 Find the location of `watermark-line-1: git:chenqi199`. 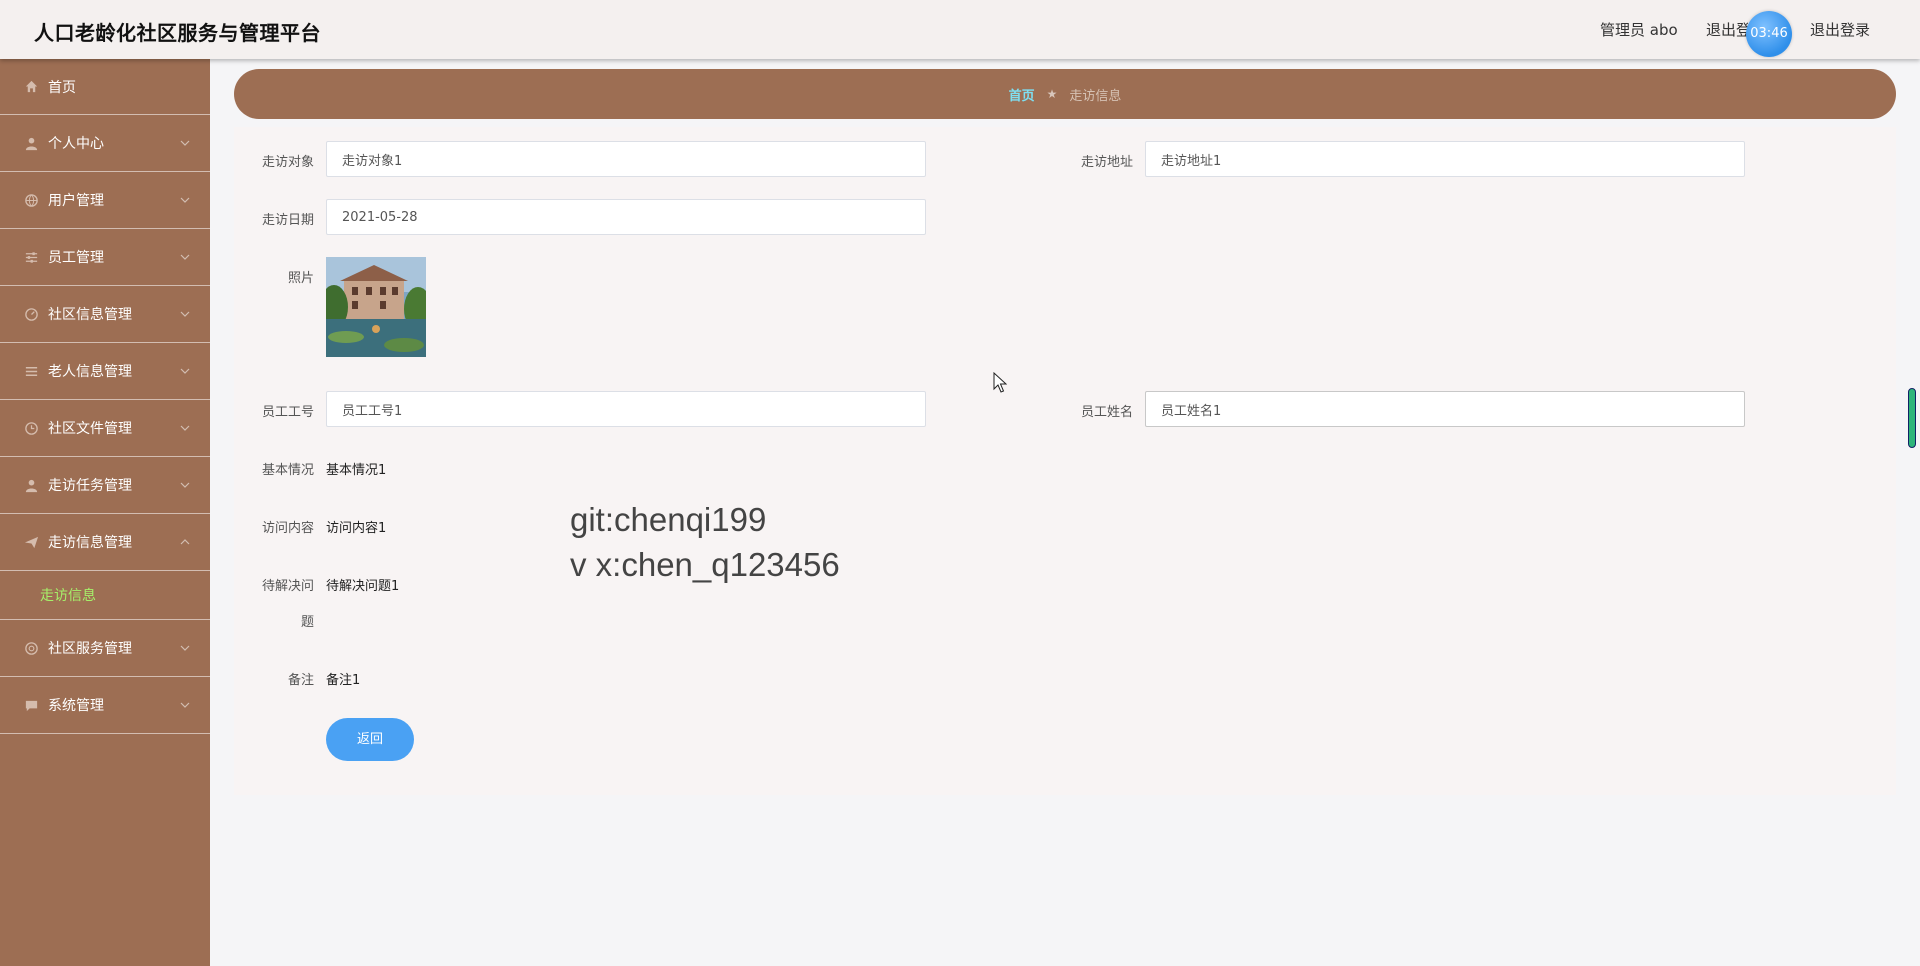

watermark-line-1: git:chenqi199 is located at coordinates (668, 519).